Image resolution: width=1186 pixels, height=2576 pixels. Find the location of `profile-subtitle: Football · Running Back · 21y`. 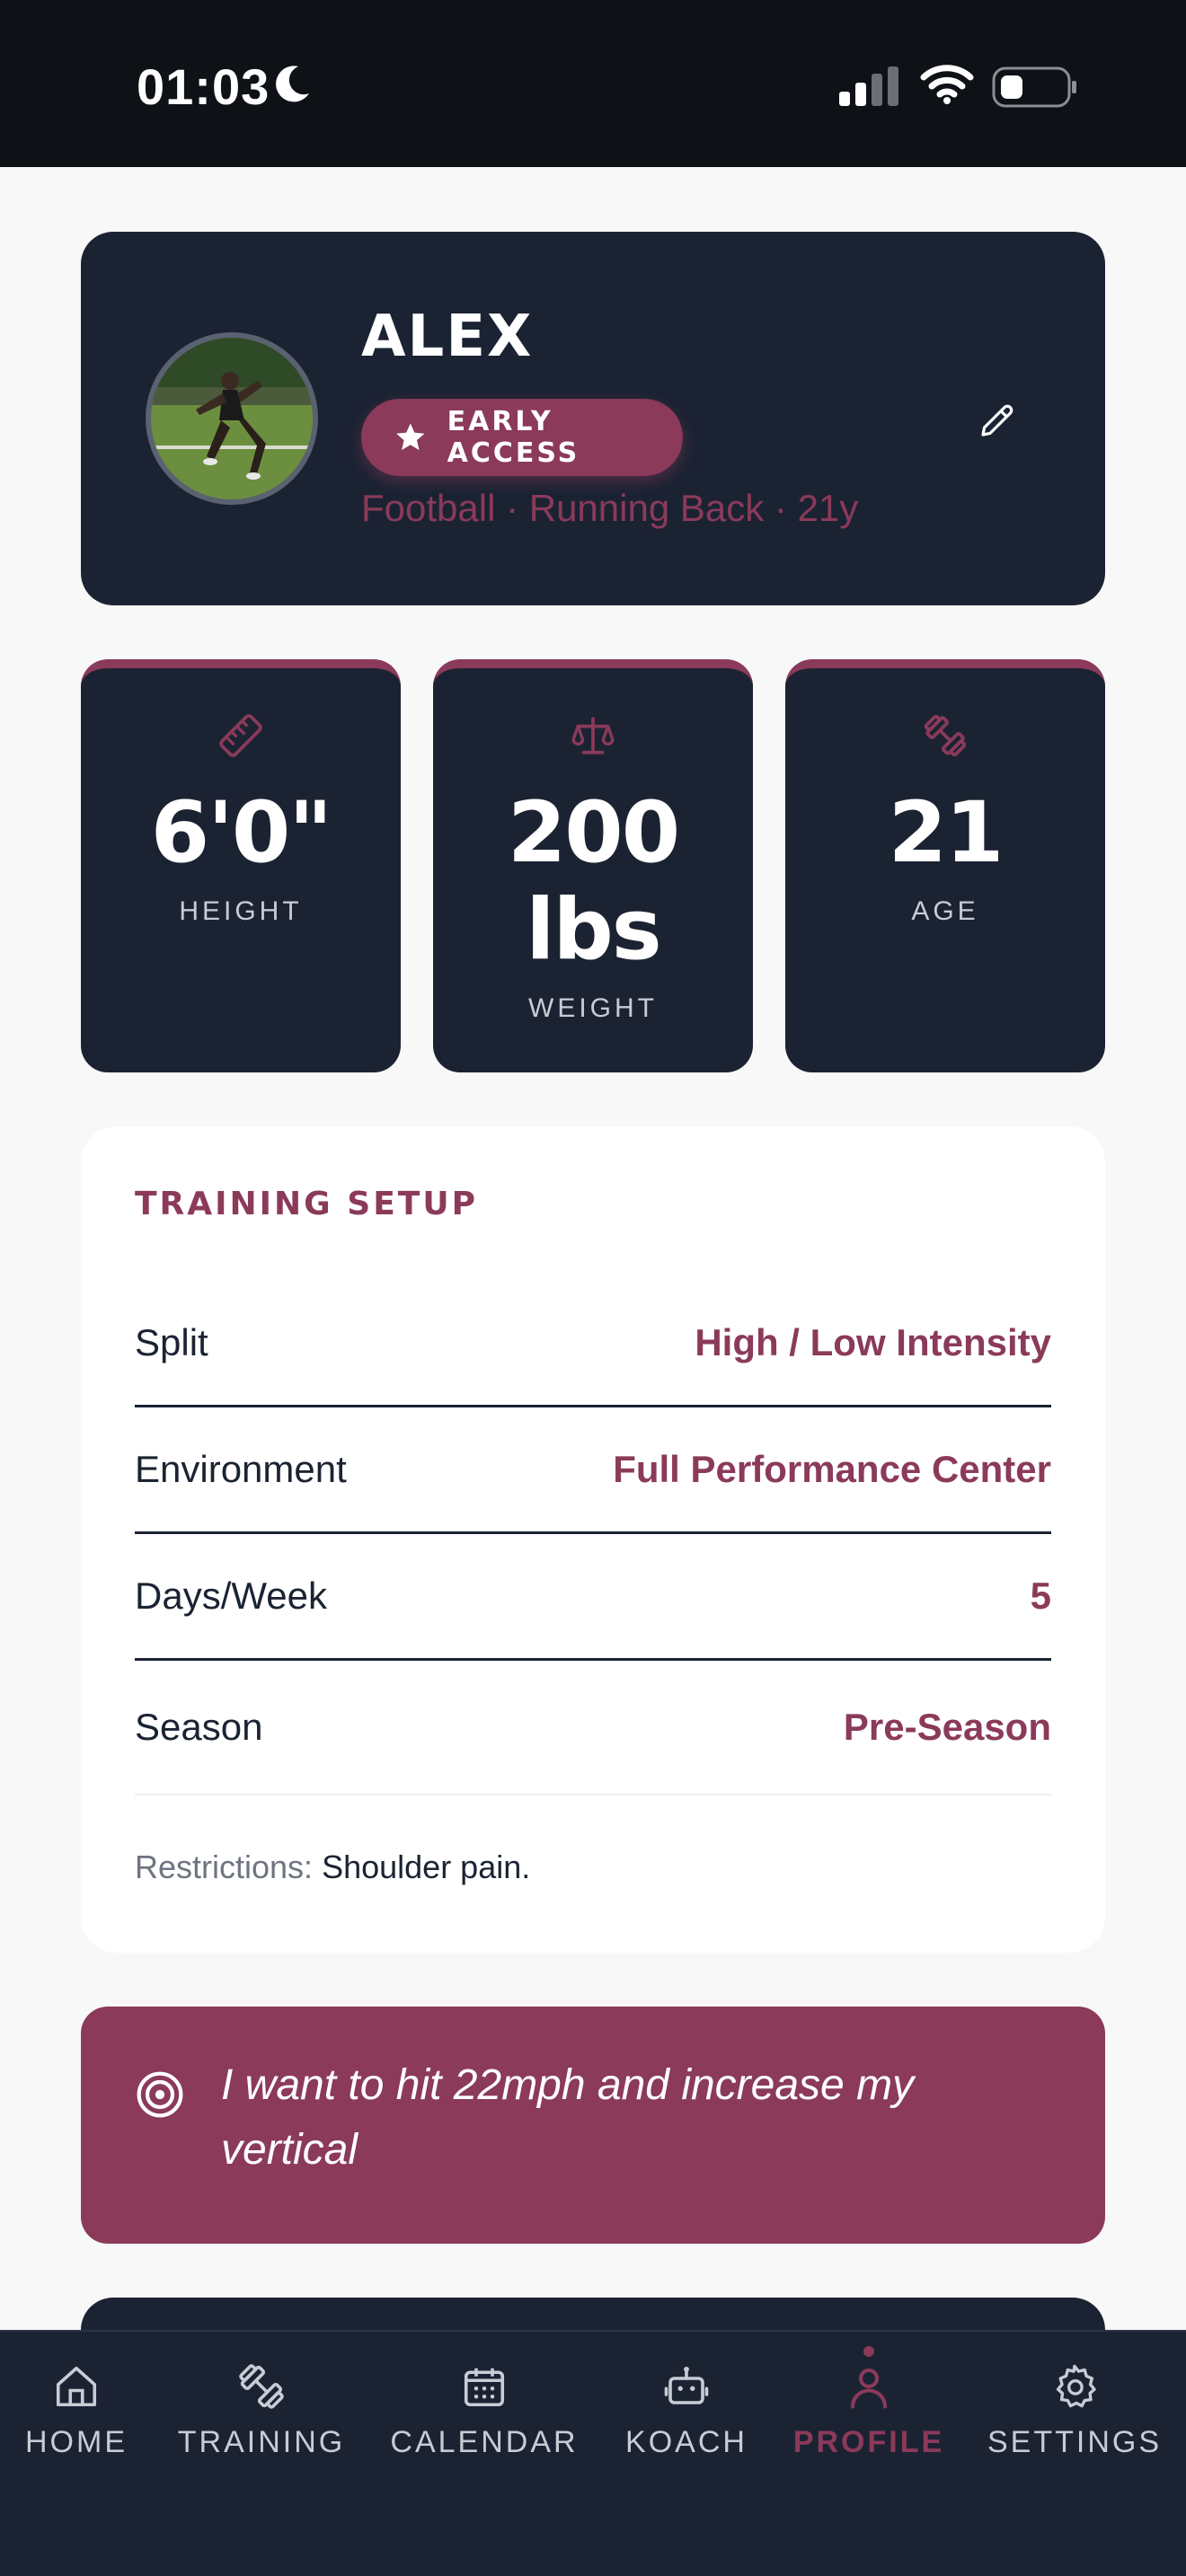

profile-subtitle: Football · Running Back · 21y is located at coordinates (610, 508).